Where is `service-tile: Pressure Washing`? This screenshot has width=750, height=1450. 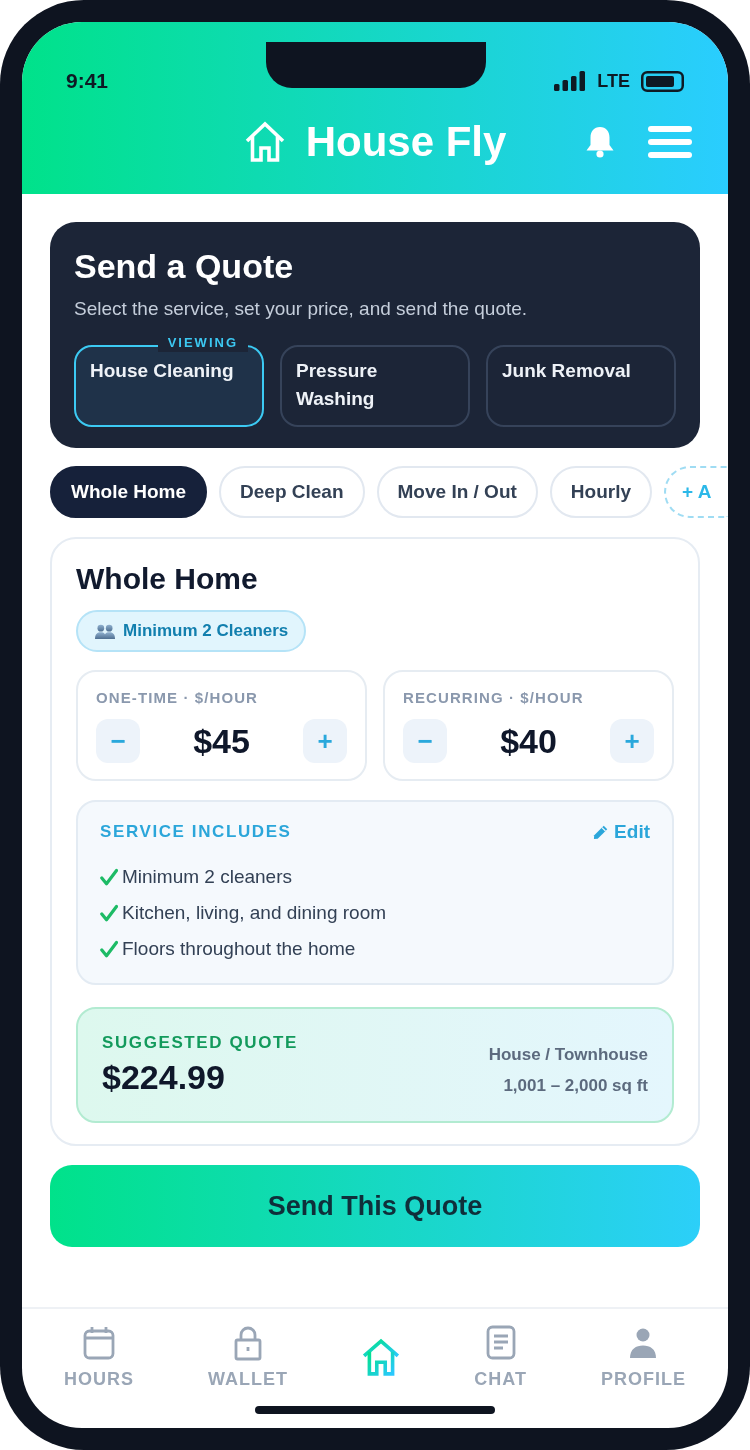
service-tile: Pressure Washing is located at coordinates (375, 386).